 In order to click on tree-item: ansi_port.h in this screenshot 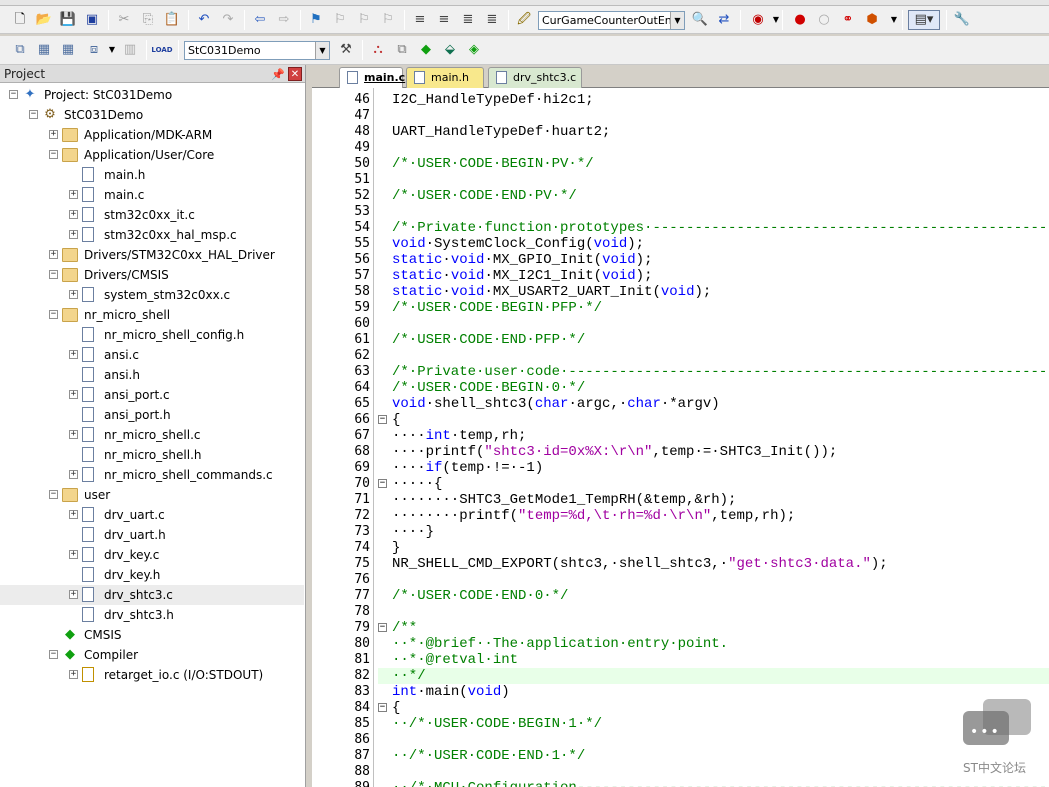, I will do `click(152, 415)`.